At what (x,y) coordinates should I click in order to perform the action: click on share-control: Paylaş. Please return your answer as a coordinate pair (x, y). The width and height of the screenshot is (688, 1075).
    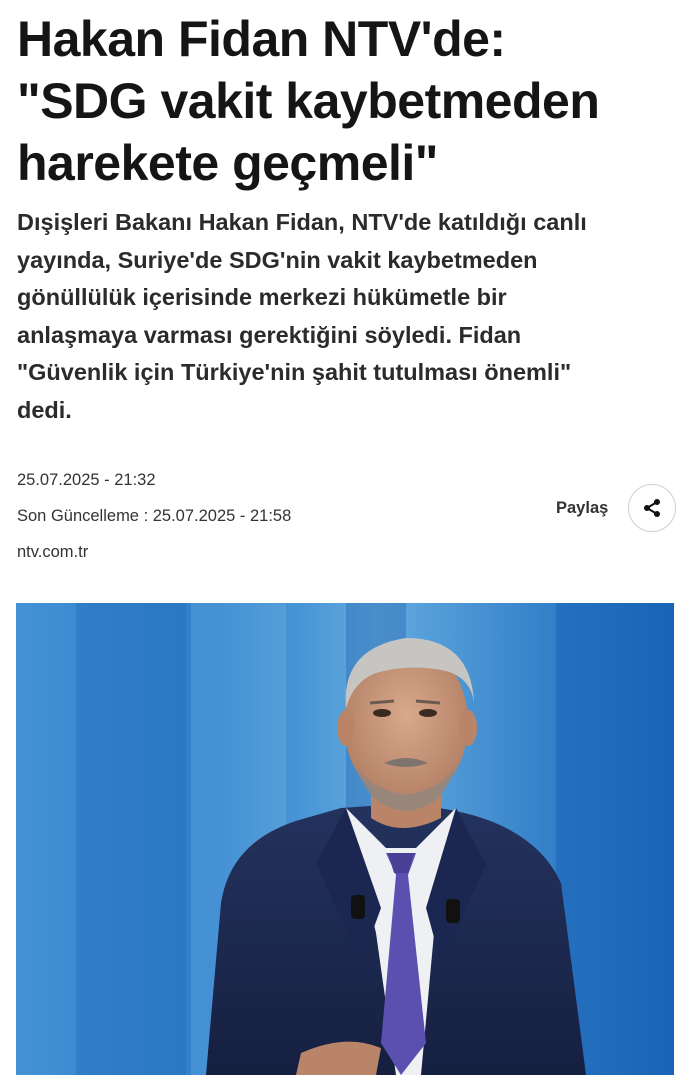
    Looking at the image, I should click on (616, 508).